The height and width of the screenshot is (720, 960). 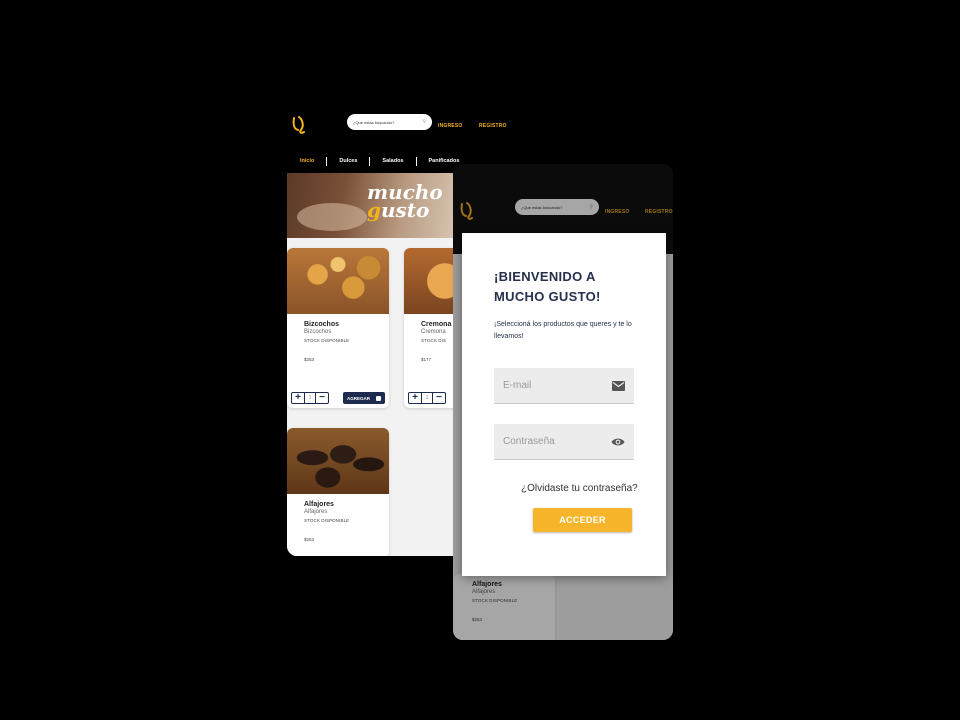 What do you see at coordinates (379, 398) in the screenshot?
I see `bag-icon` at bounding box center [379, 398].